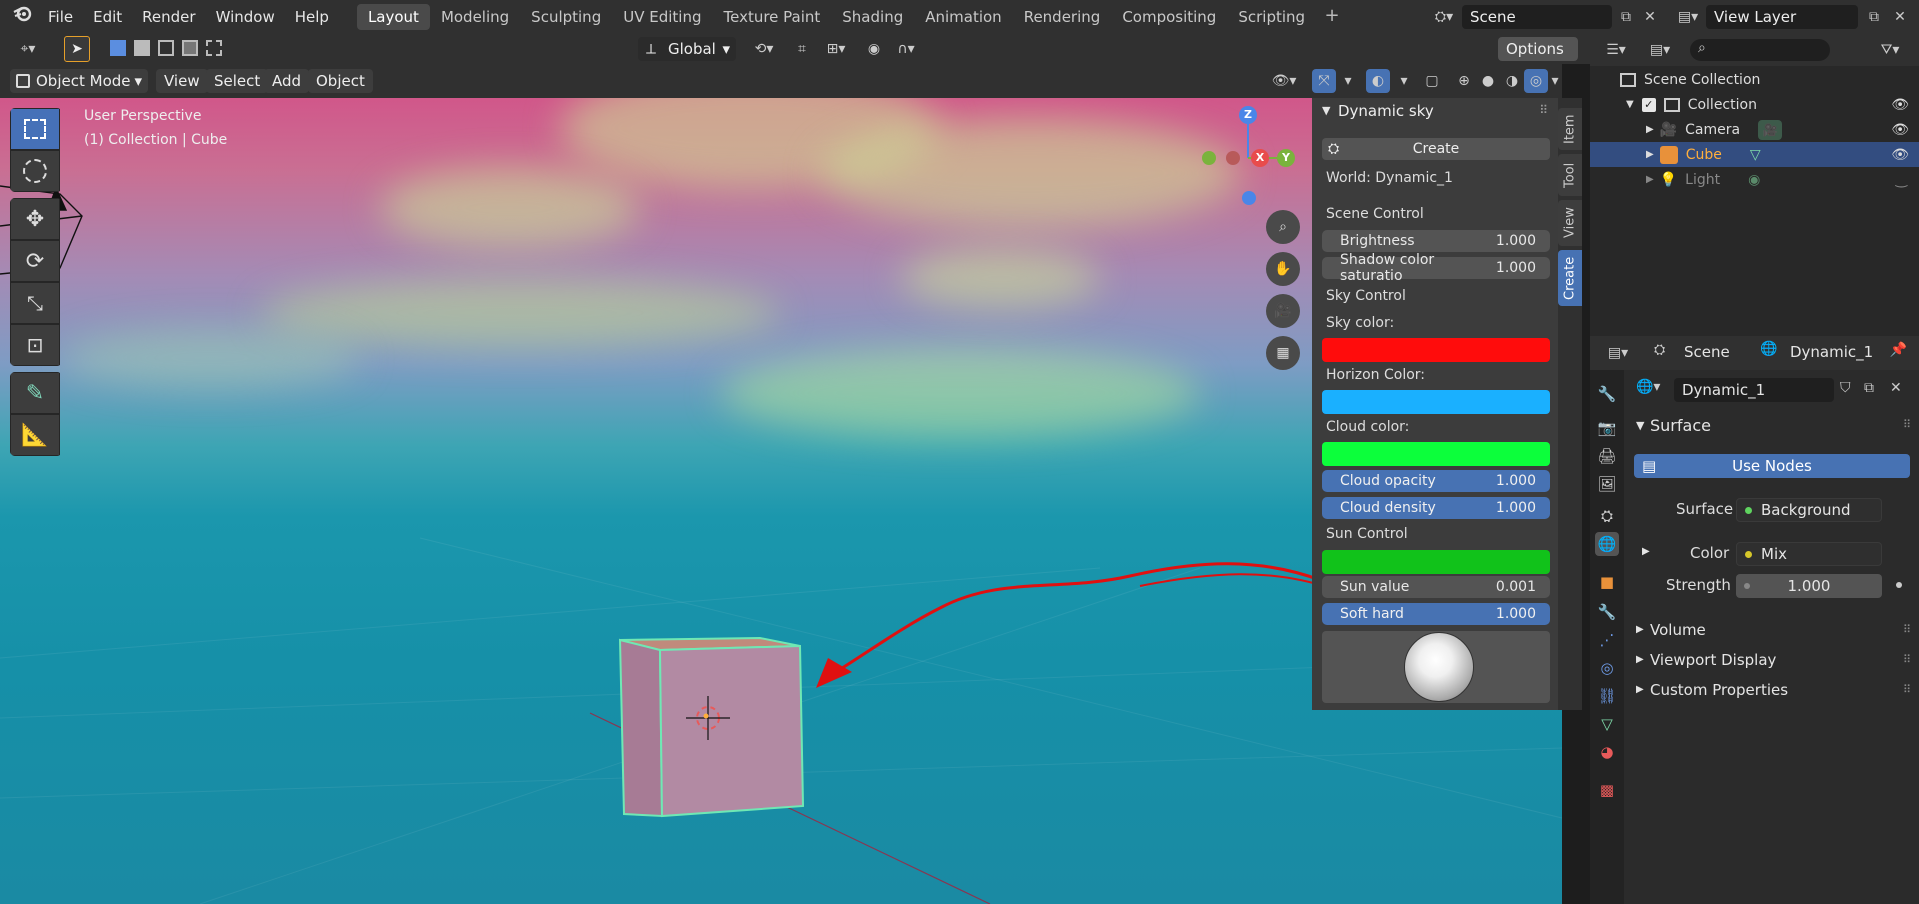 This screenshot has width=1919, height=904. I want to click on collapse-arrow-icon: ▼, so click(1326, 110).